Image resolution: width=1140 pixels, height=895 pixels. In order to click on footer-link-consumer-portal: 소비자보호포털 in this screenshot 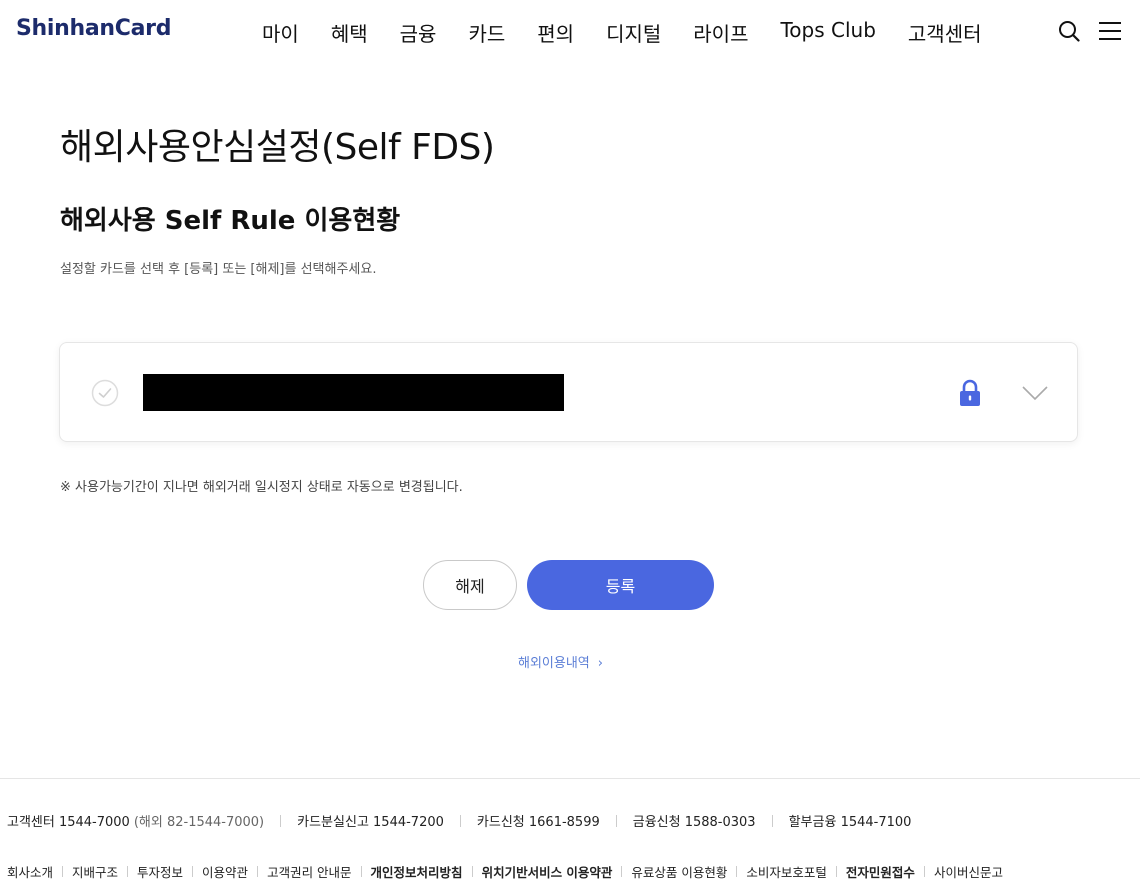, I will do `click(786, 871)`.